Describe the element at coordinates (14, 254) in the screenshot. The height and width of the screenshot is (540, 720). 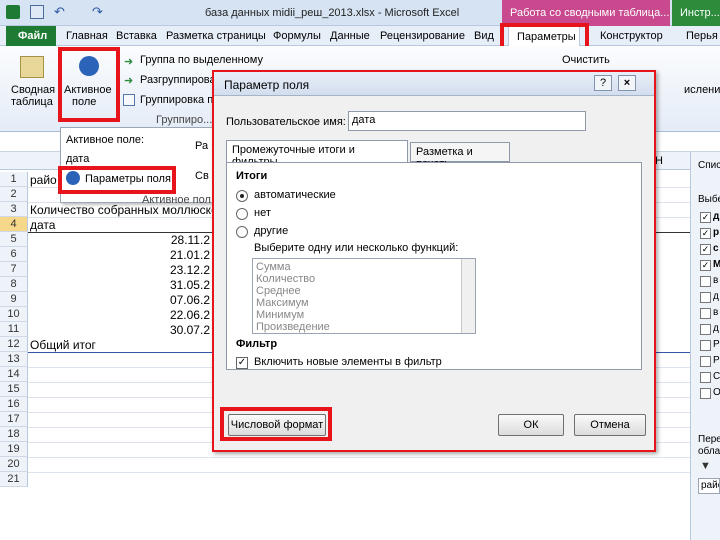
I see `row-number: 6` at that location.